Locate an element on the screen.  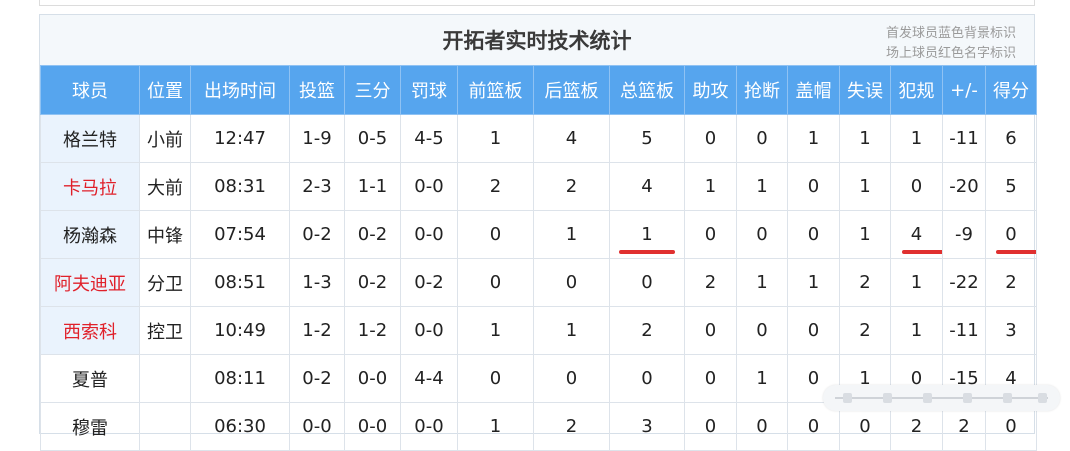
stat-cell: 分卫 is located at coordinates (165, 282).